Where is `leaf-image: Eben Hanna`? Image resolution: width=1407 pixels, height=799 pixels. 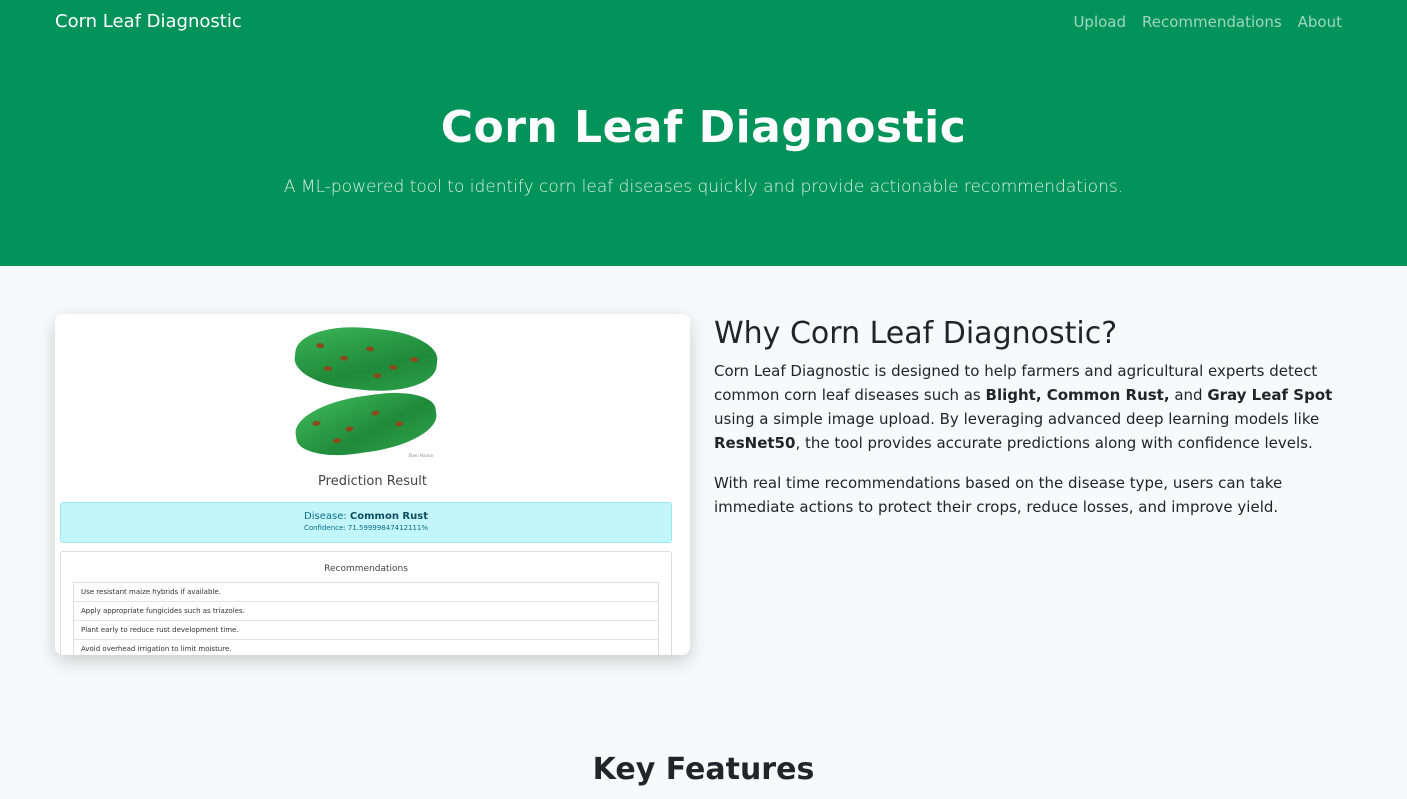
leaf-image: Eben Hanna is located at coordinates (366, 391).